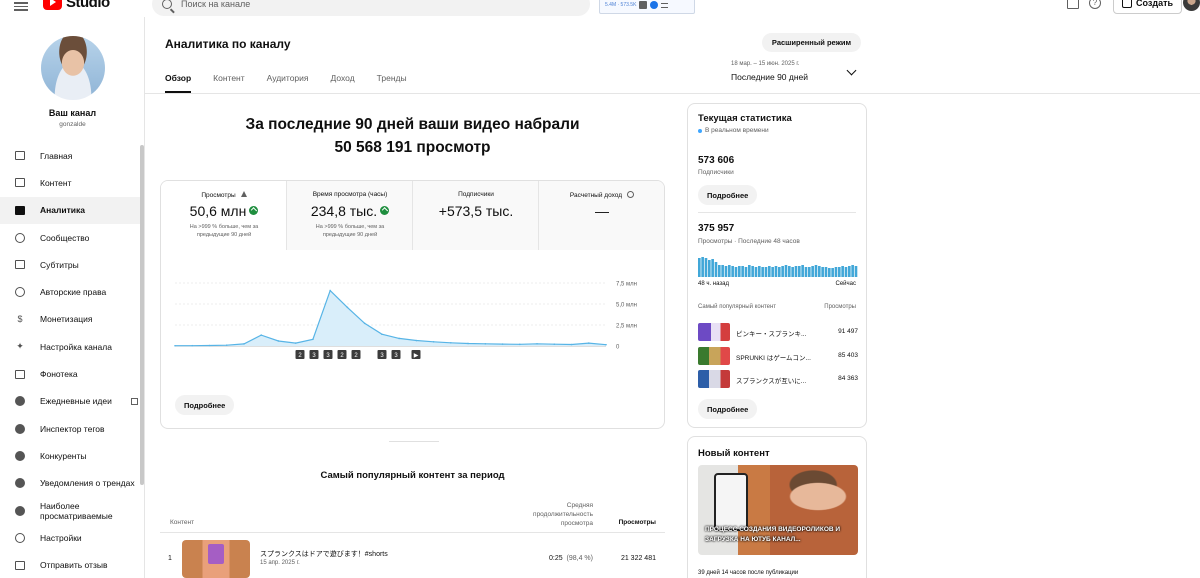 The width and height of the screenshot is (1200, 578). I want to click on sidebar-item-14: Настройки, so click(70, 537).